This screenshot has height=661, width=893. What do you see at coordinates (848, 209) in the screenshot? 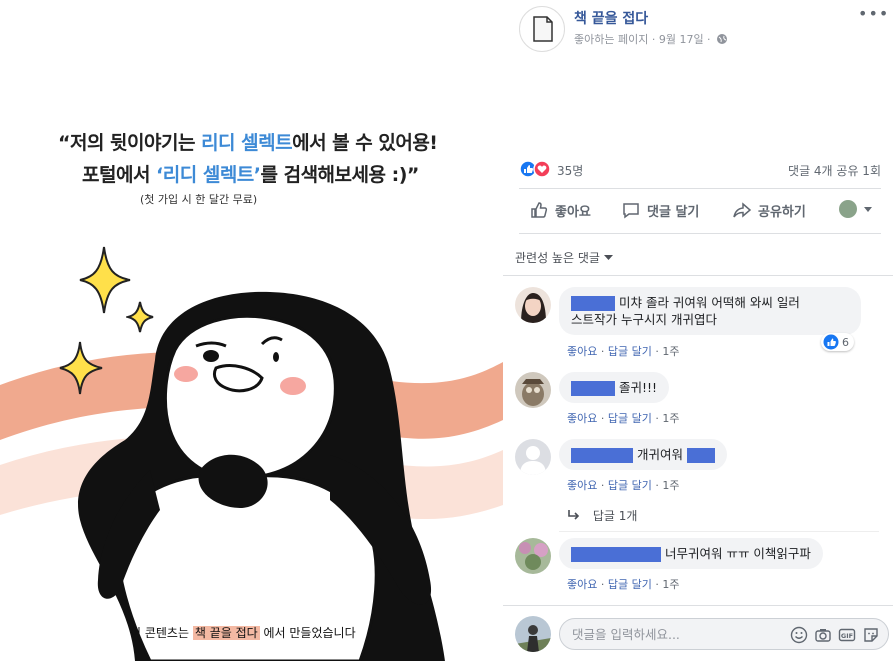
I see `user-avatar` at bounding box center [848, 209].